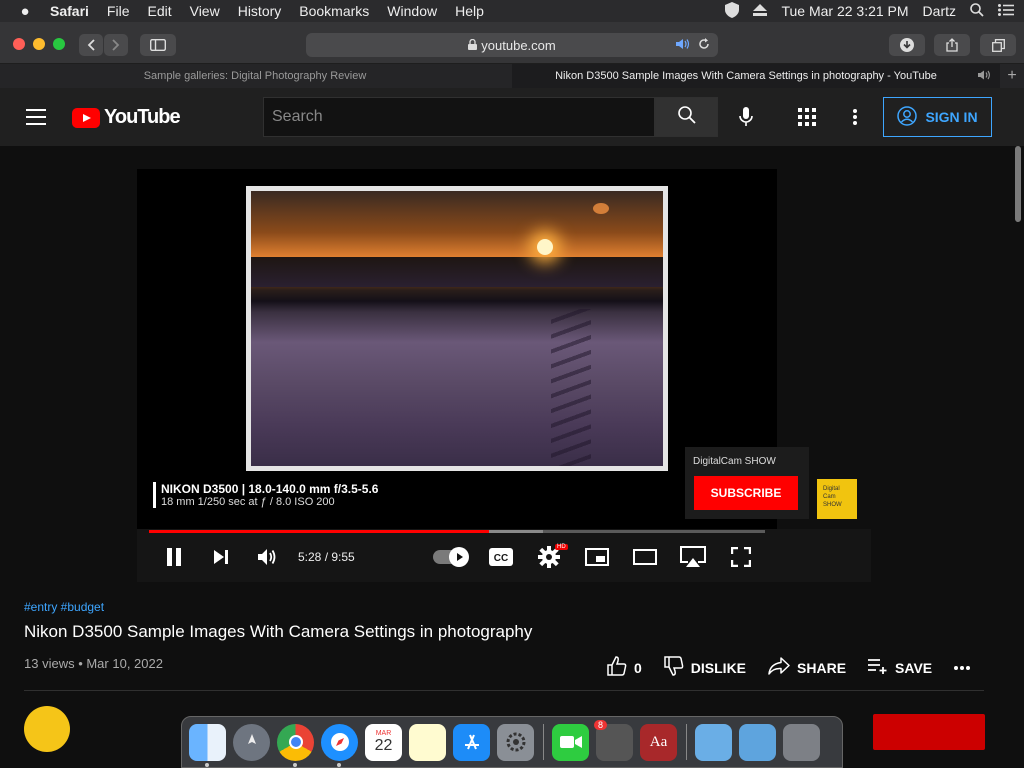 Image resolution: width=1024 pixels, height=768 pixels. I want to click on more-options-icon, so click(855, 117).